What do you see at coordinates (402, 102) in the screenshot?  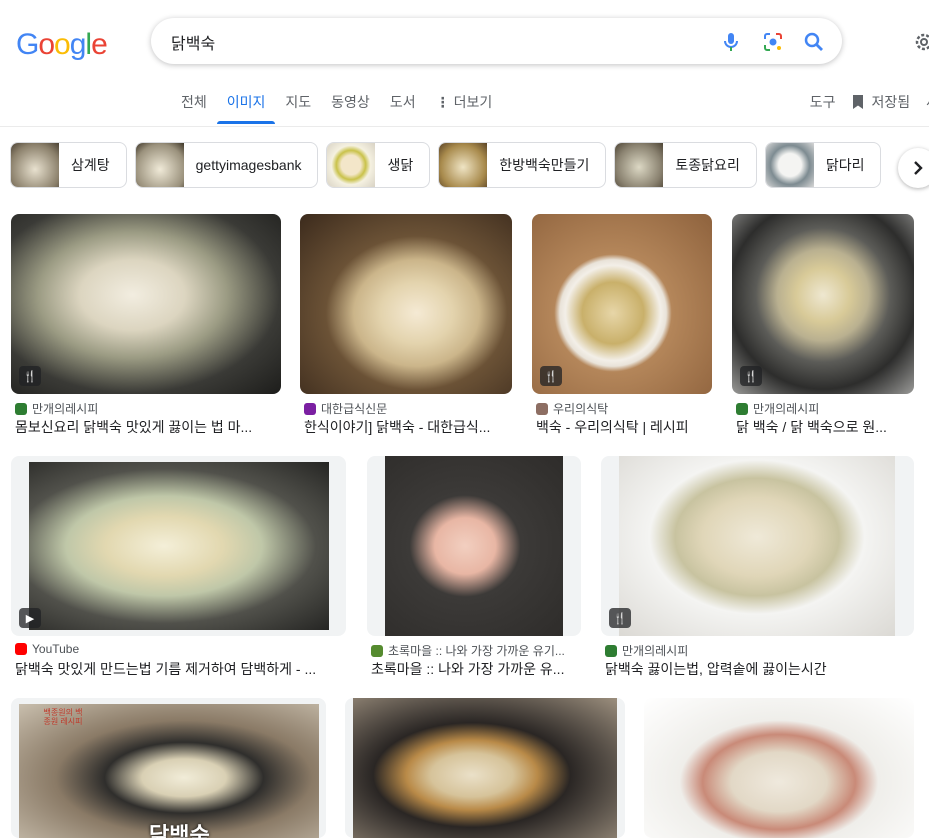 I see `tab-books-label: 도서` at bounding box center [402, 102].